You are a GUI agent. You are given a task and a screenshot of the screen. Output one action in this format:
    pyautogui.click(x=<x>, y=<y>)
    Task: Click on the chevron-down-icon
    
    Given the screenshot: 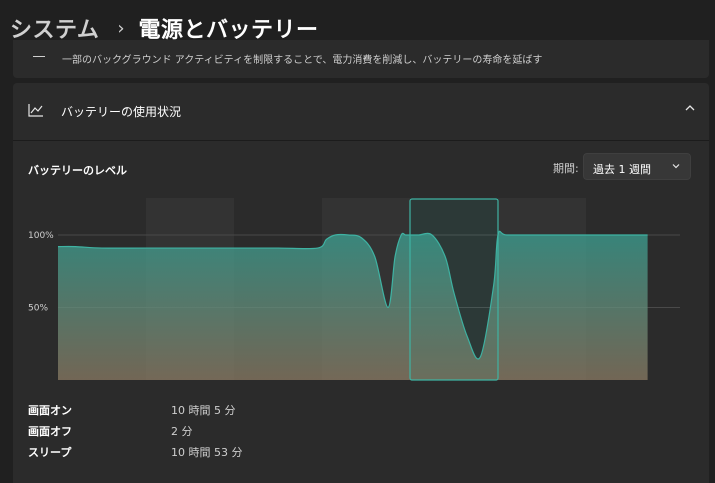 What is the action you would take?
    pyautogui.click(x=676, y=166)
    